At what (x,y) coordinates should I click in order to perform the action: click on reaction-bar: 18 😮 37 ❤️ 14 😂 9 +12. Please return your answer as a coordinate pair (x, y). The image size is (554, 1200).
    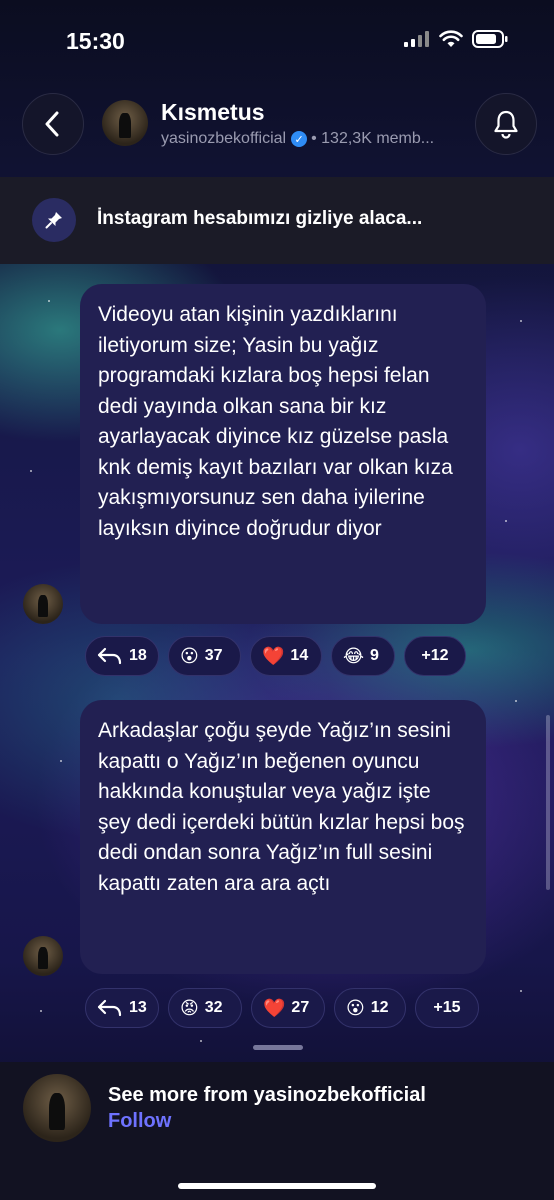
    Looking at the image, I should click on (275, 656).